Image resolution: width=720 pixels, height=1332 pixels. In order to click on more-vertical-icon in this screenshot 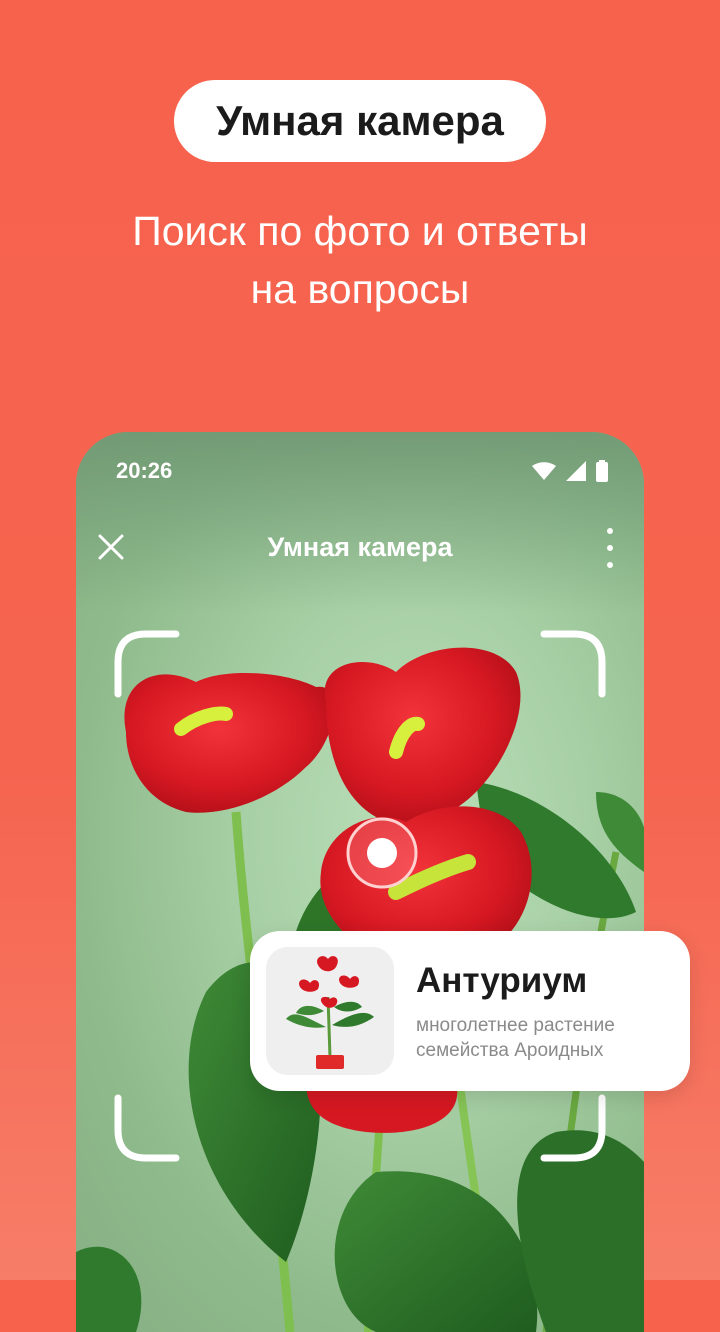, I will do `click(610, 531)`.